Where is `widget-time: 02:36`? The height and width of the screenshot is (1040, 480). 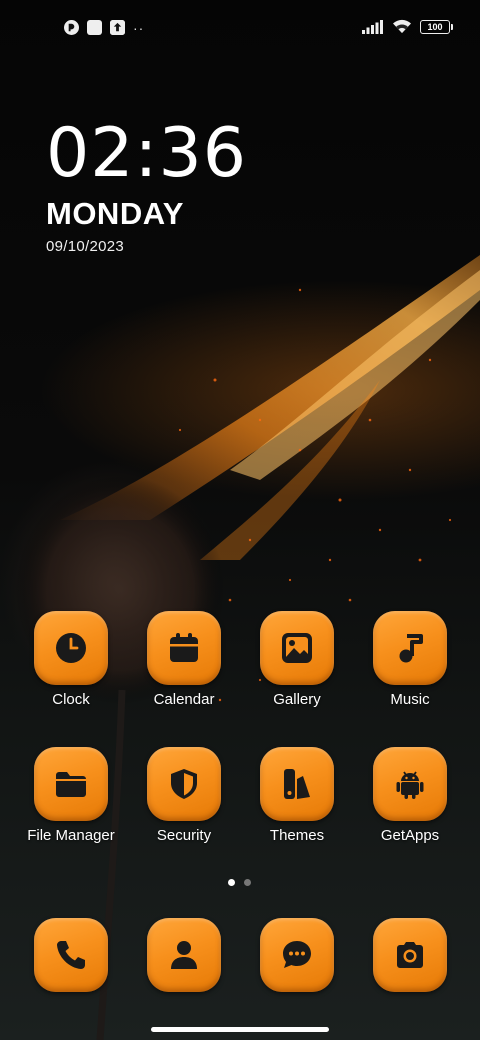 widget-time: 02:36 is located at coordinates (146, 153).